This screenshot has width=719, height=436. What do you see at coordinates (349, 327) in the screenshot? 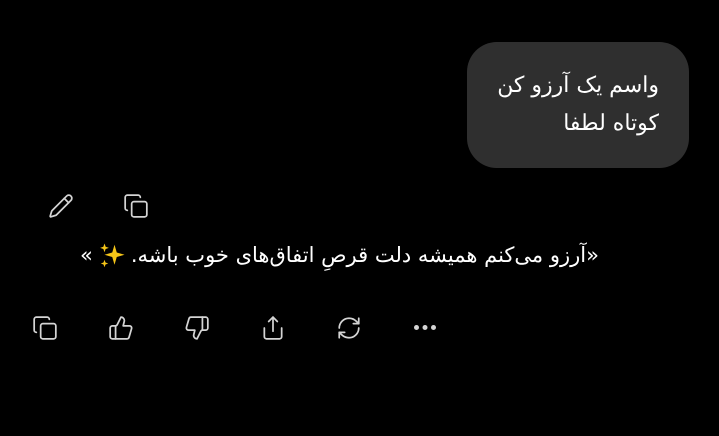
I see `refresh-icon` at bounding box center [349, 327].